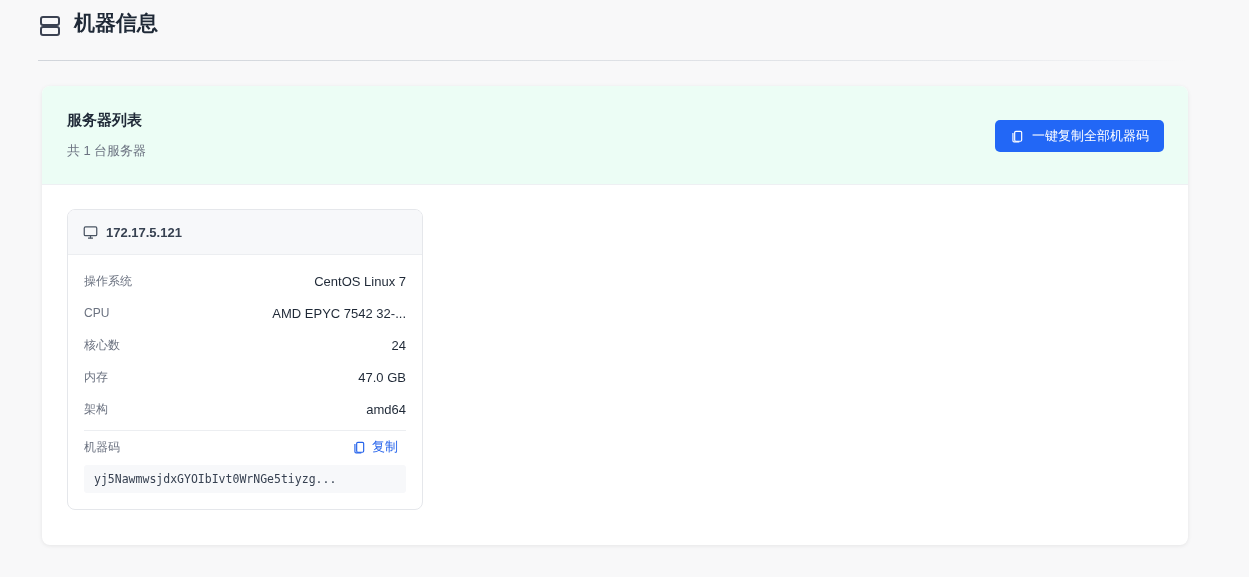 This screenshot has height=577, width=1249. Describe the element at coordinates (382, 377) in the screenshot. I see `field-value: 47.0 GB` at that location.